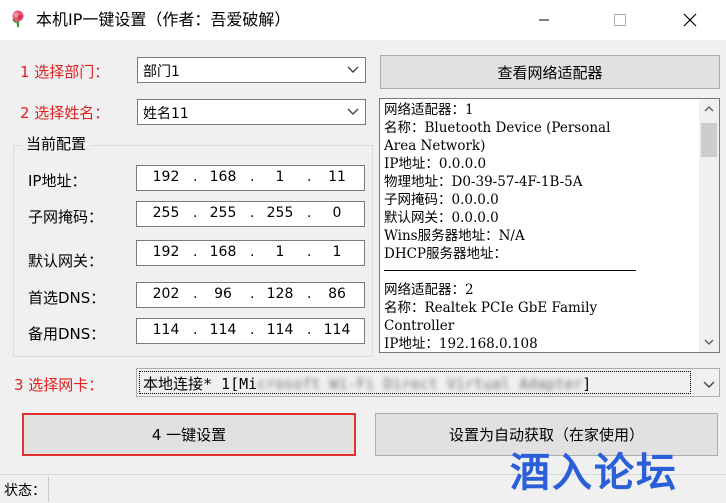  I want to click on dns1-octet-2: 96, so click(223, 294).